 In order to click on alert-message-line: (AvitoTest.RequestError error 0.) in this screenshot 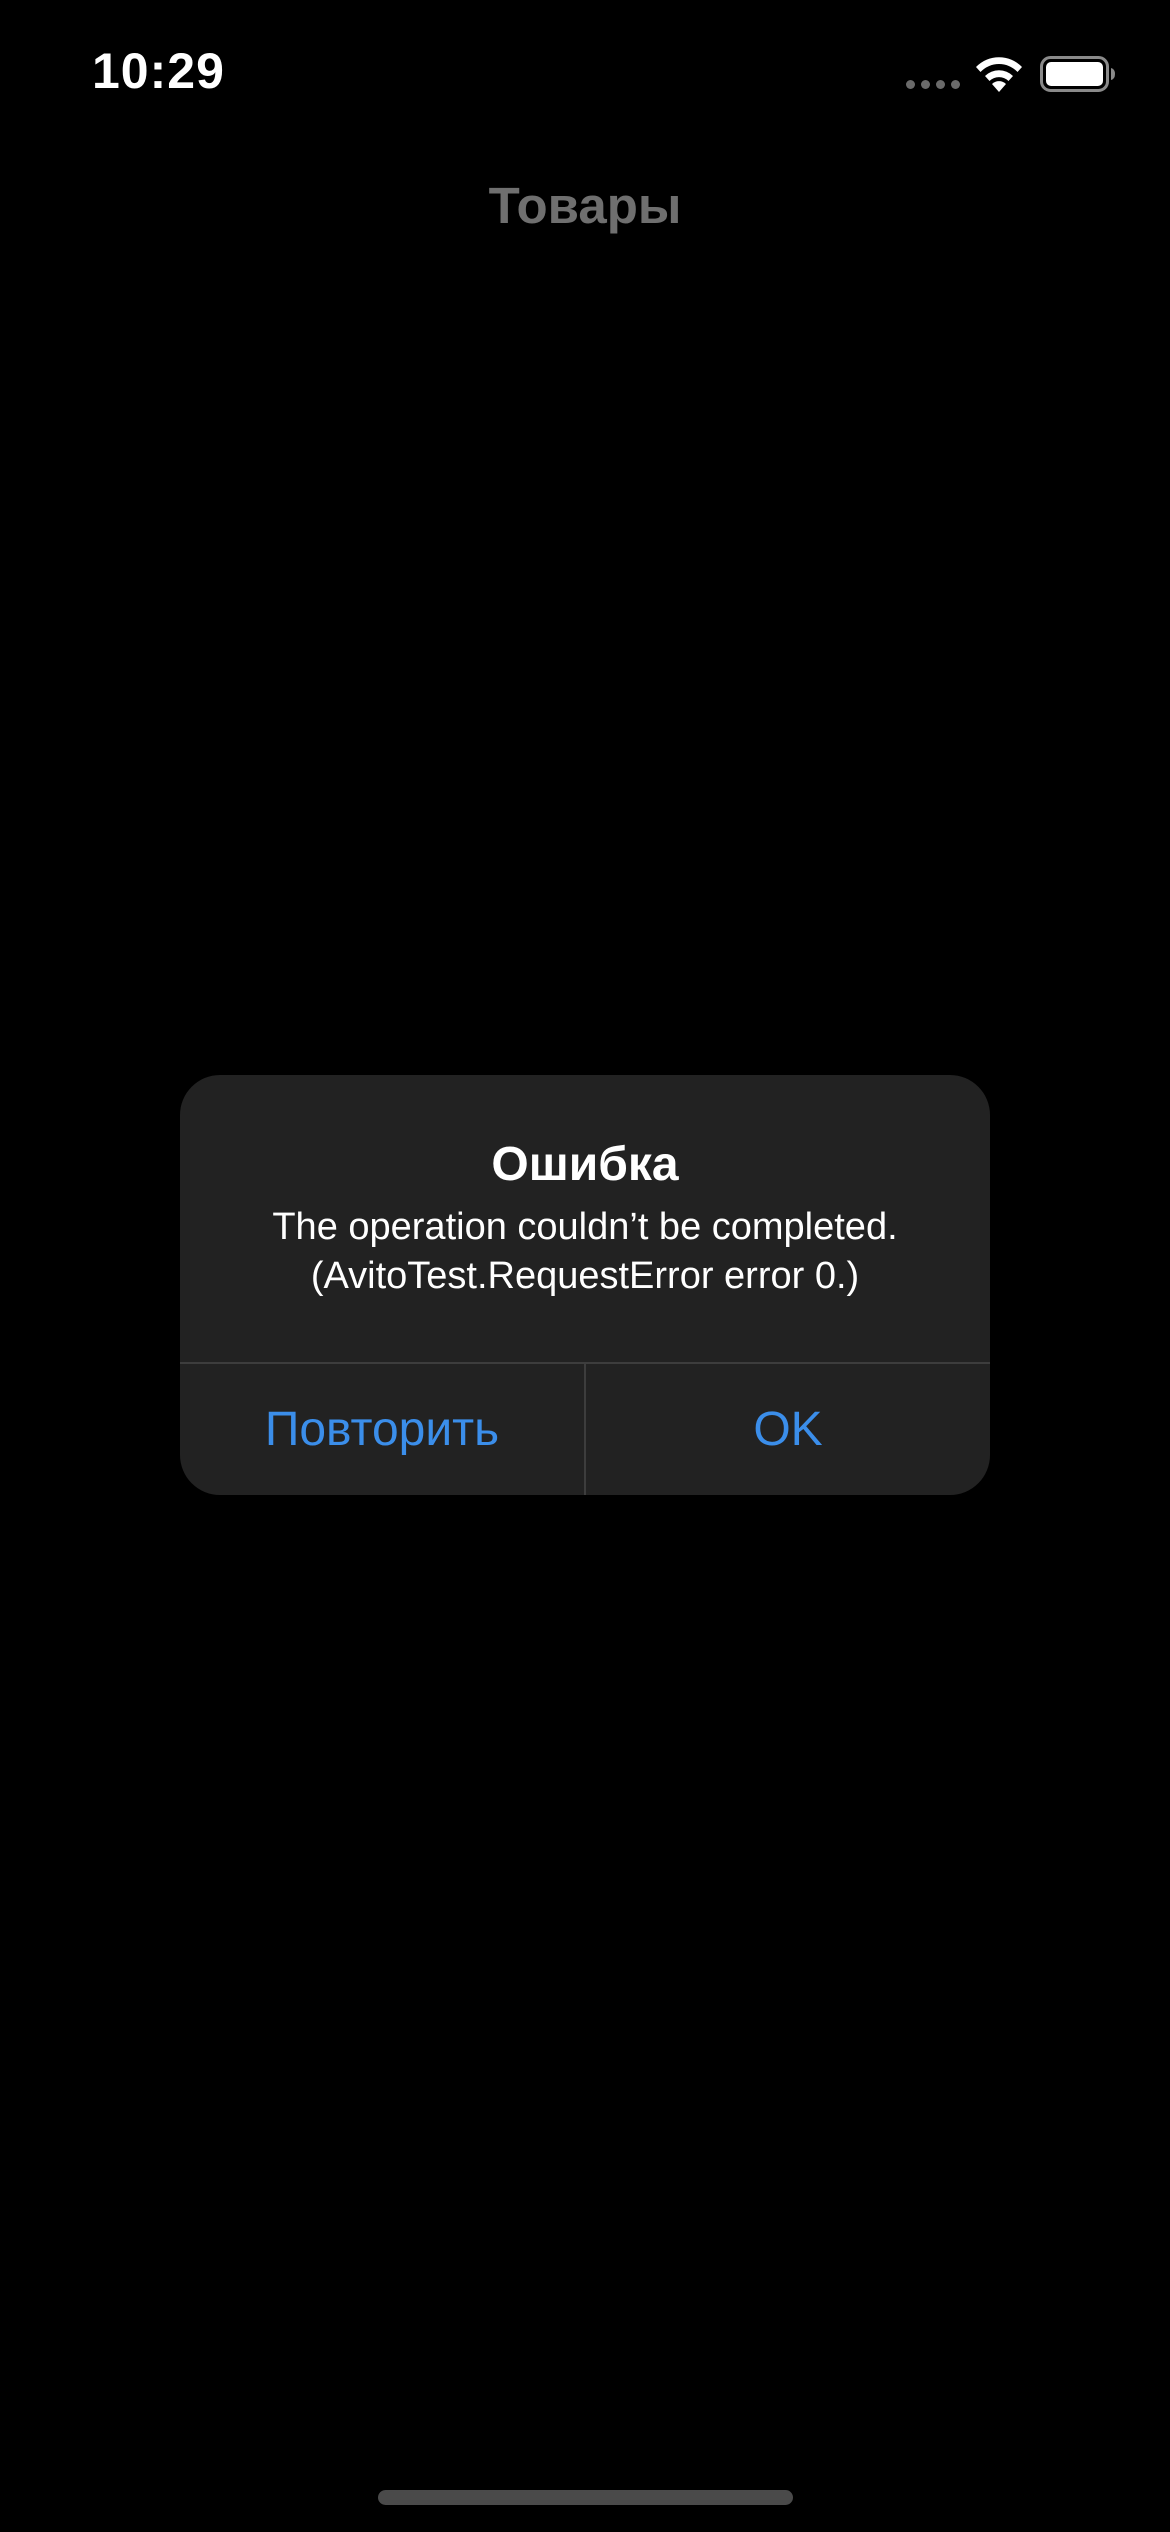, I will do `click(585, 1276)`.